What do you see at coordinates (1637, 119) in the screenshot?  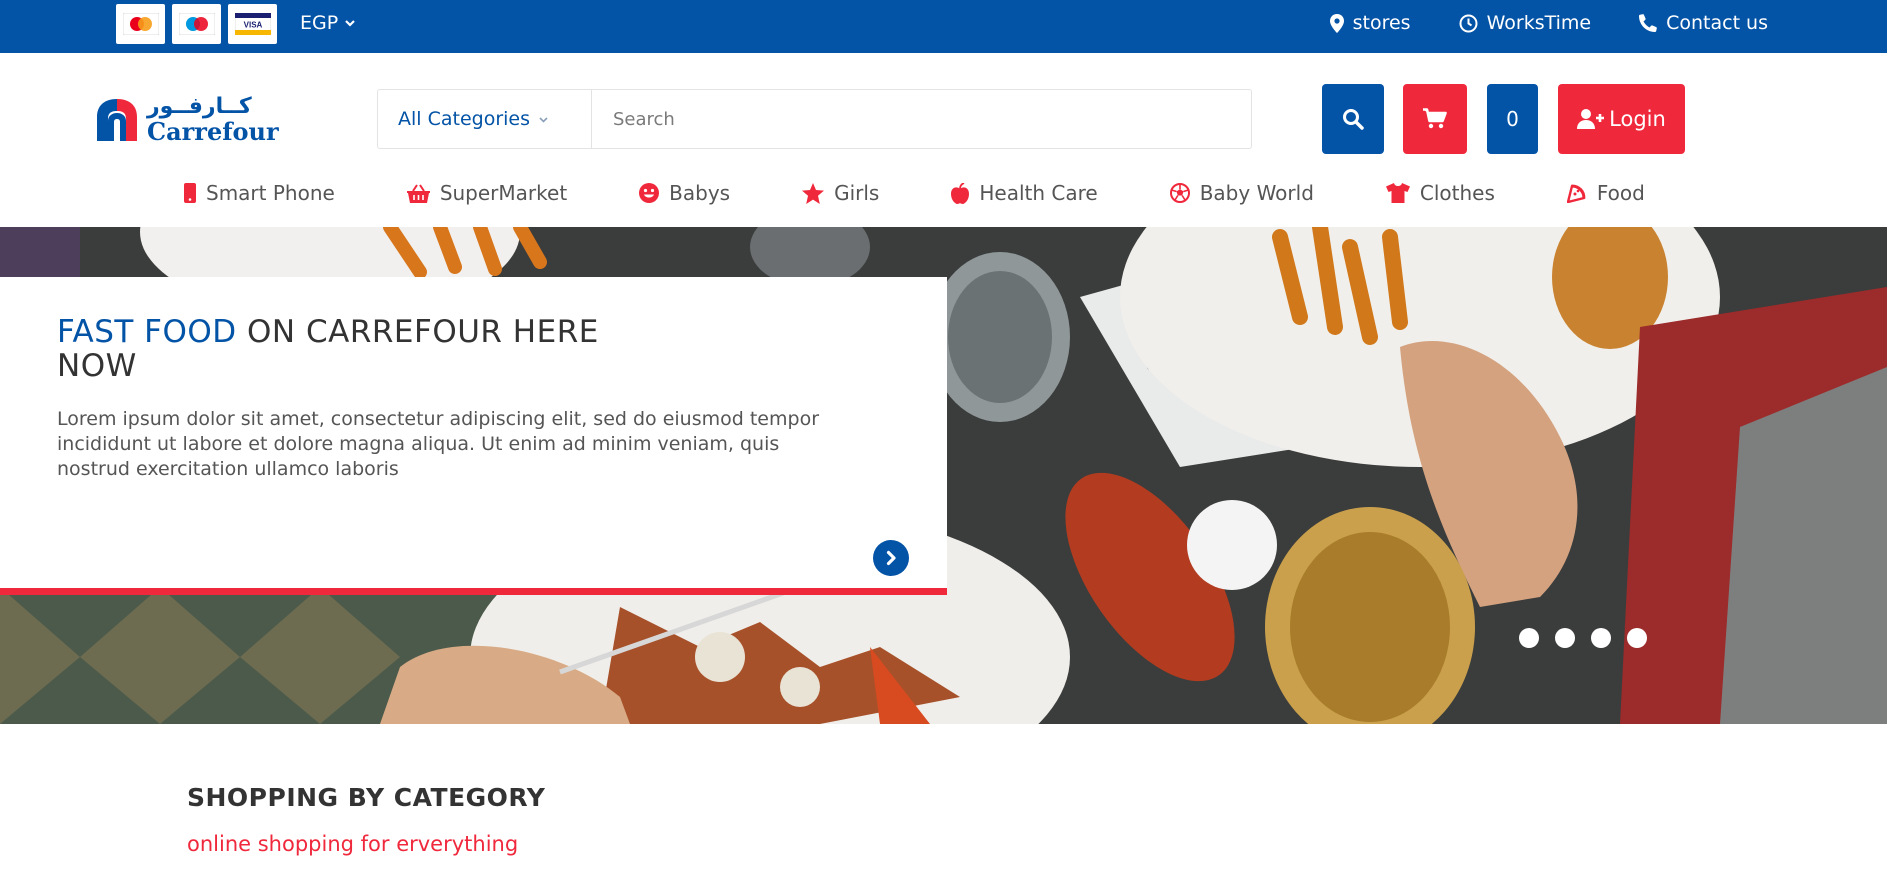 I see `login-label: Login` at bounding box center [1637, 119].